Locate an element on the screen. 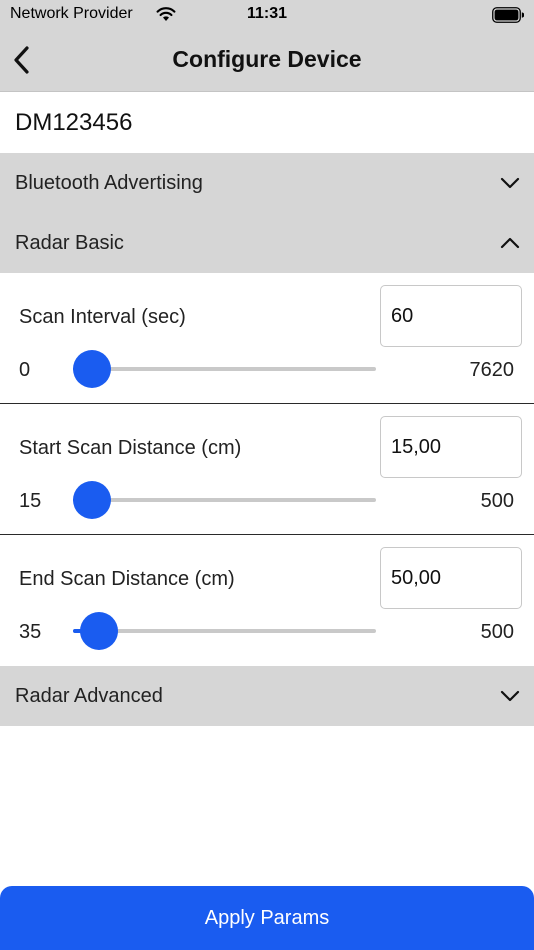  section-label: Radar Basic is located at coordinates (69, 242).